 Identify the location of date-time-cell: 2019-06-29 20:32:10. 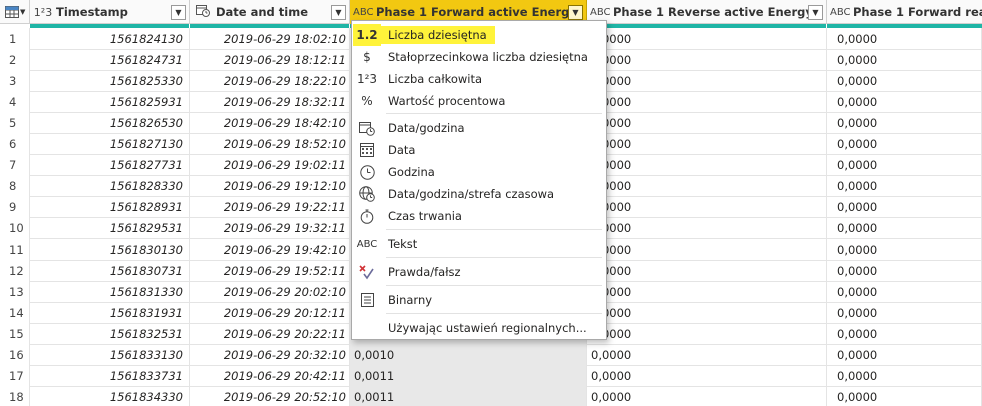
(270, 354).